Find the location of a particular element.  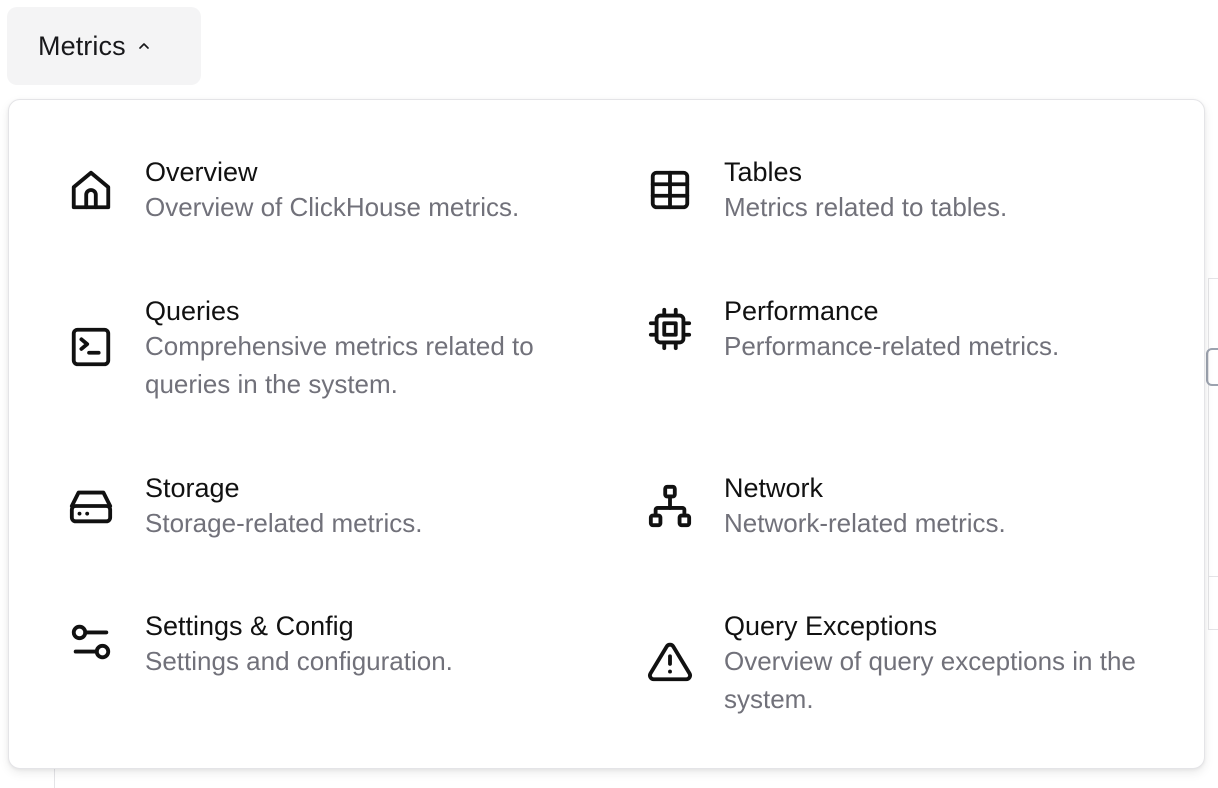

menu-item-storage: Storage Storage-related metrics. is located at coordinates (327, 507).